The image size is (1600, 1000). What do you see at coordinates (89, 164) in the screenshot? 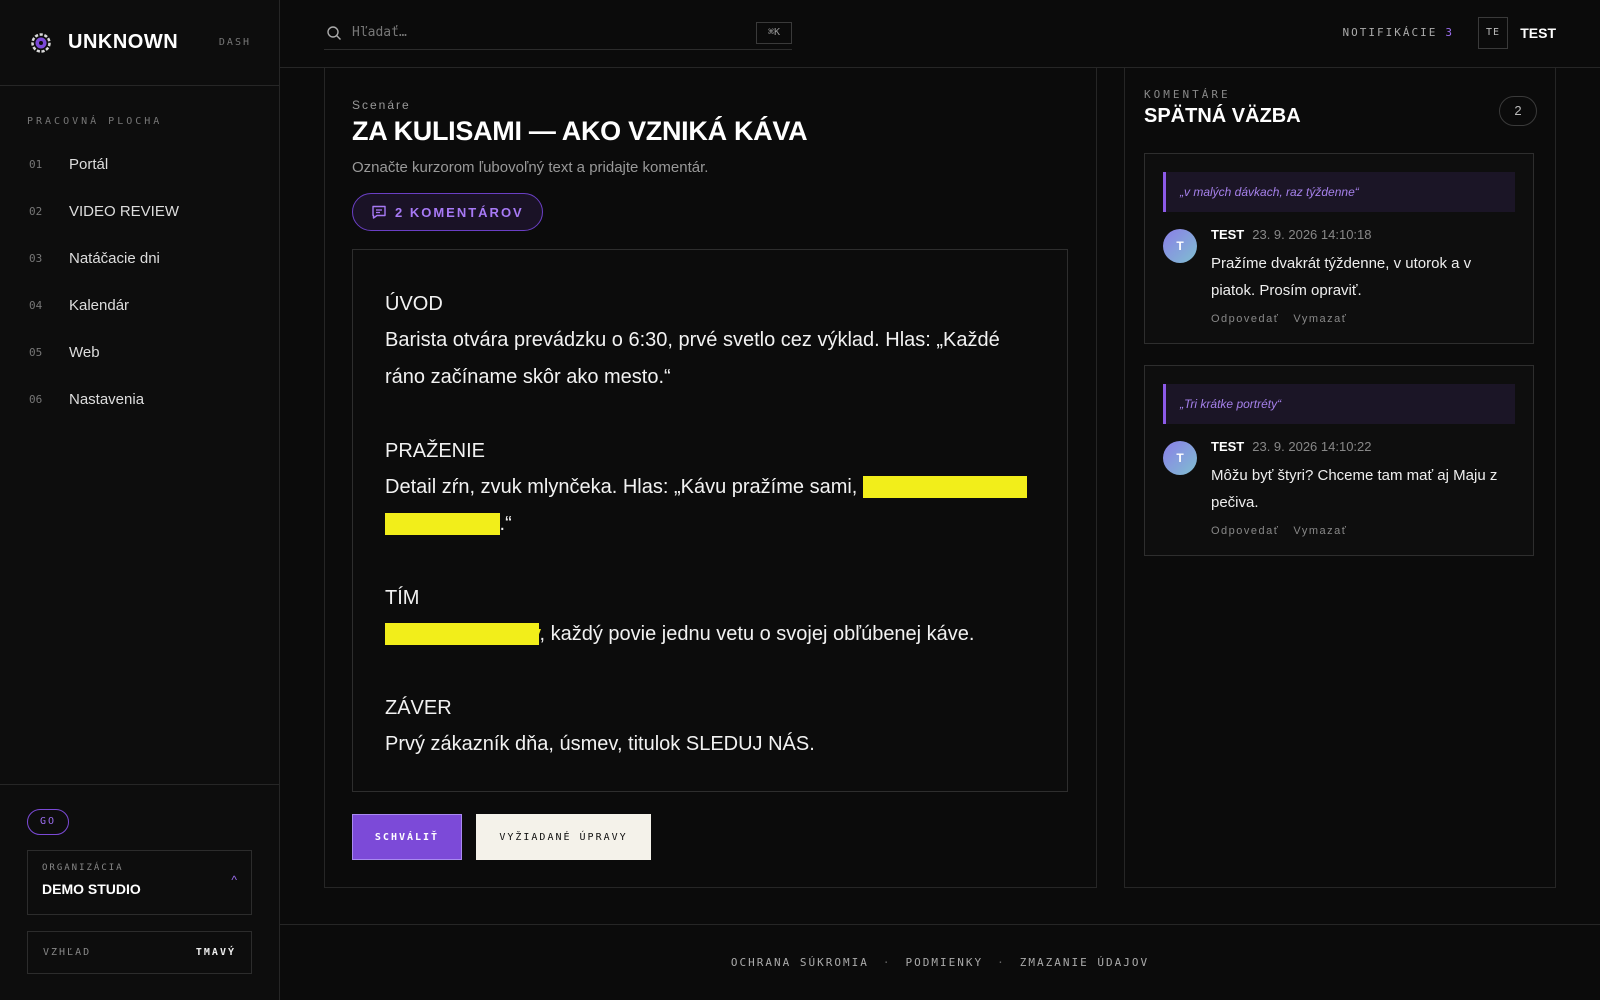
I see `nav-label: Portál` at bounding box center [89, 164].